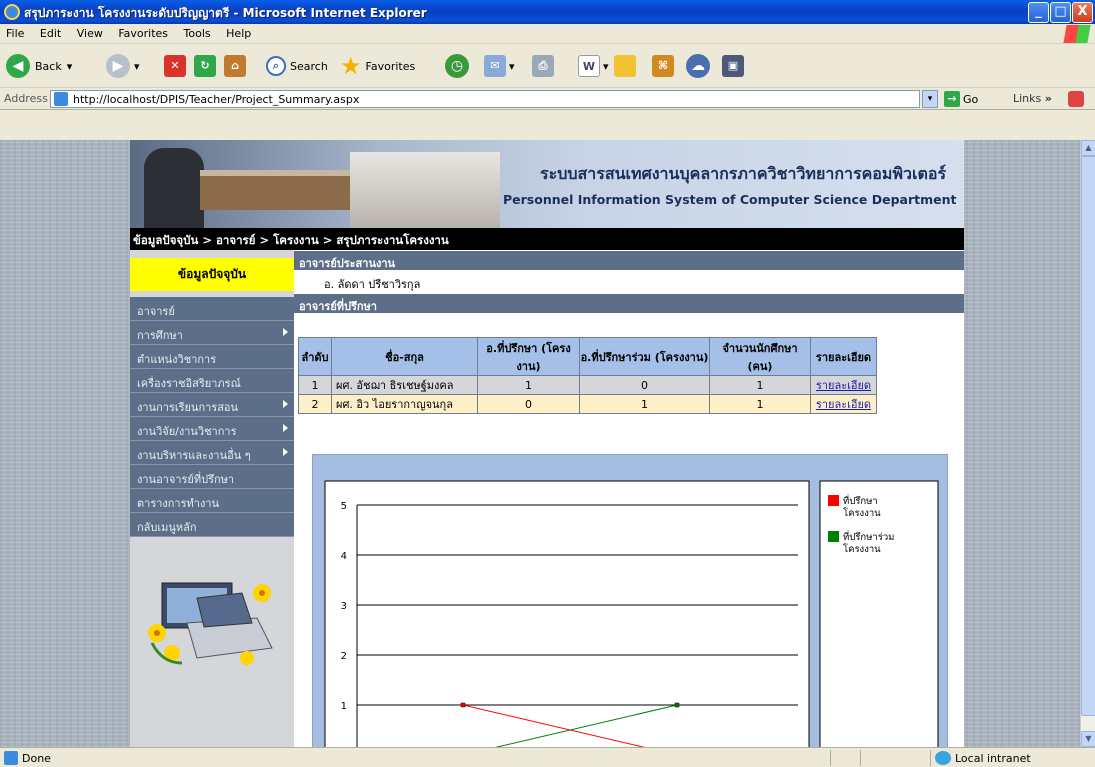 This screenshot has height=767, width=1095. I want to click on mail-dropdown-icon: ▾, so click(512, 66).